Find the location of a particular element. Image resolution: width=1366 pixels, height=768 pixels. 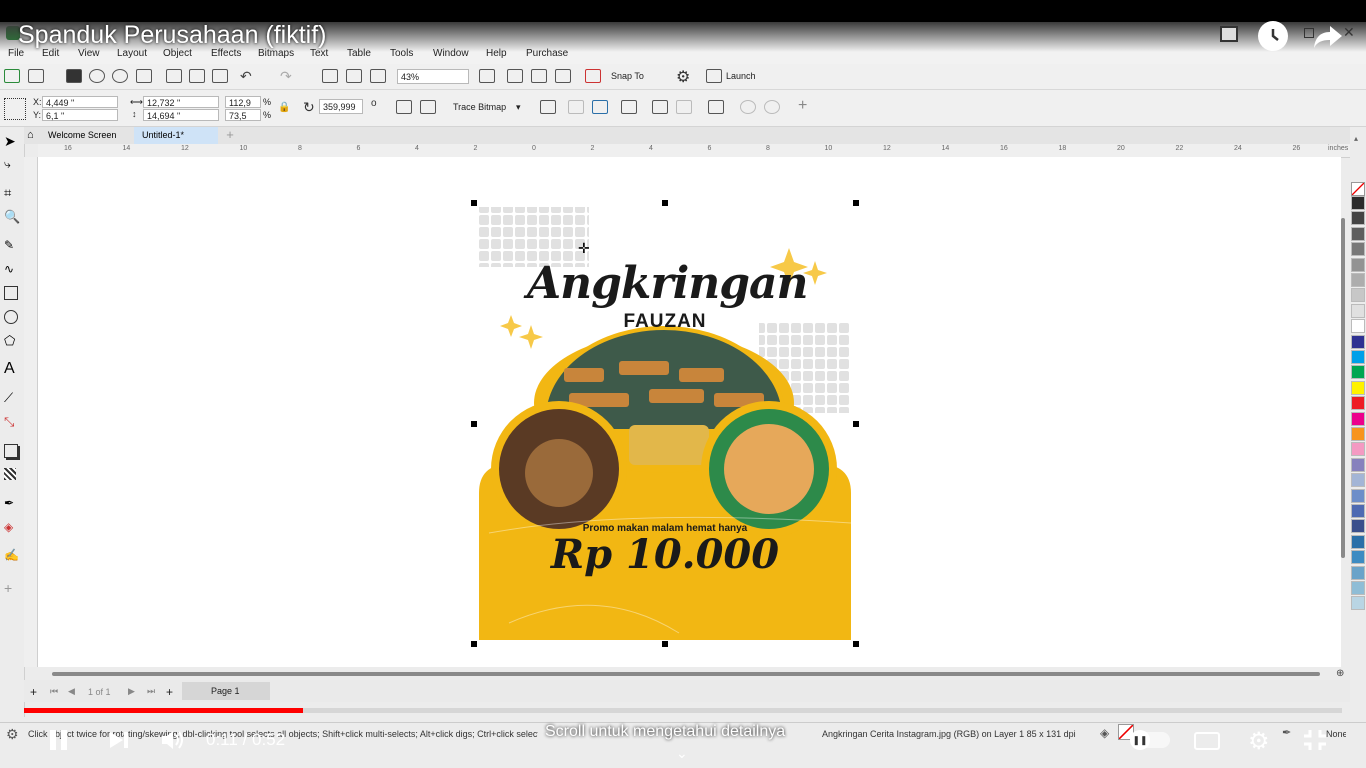

autoplay-toggle: ❚❚ is located at coordinates (1150, 740).